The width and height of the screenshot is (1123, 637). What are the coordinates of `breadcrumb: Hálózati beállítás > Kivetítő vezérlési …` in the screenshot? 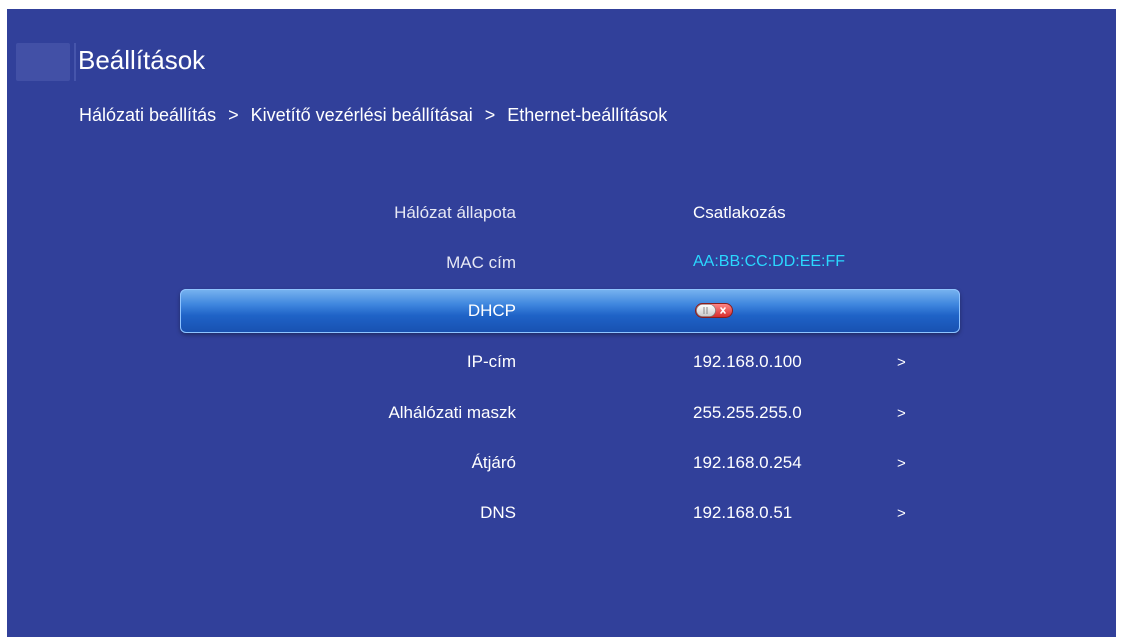 It's located at (373, 115).